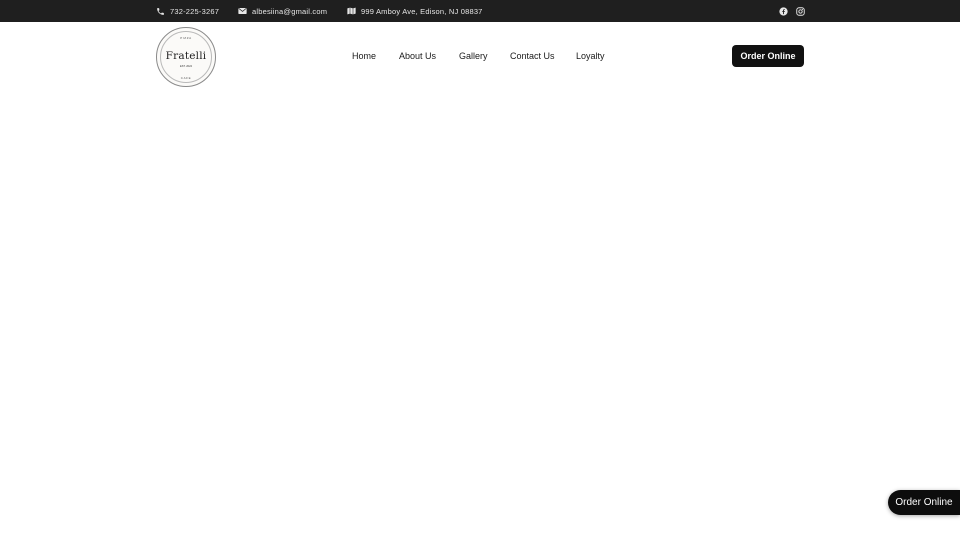 Image resolution: width=960 pixels, height=540 pixels. I want to click on email-text: albesiina@gmail.com, so click(290, 11).